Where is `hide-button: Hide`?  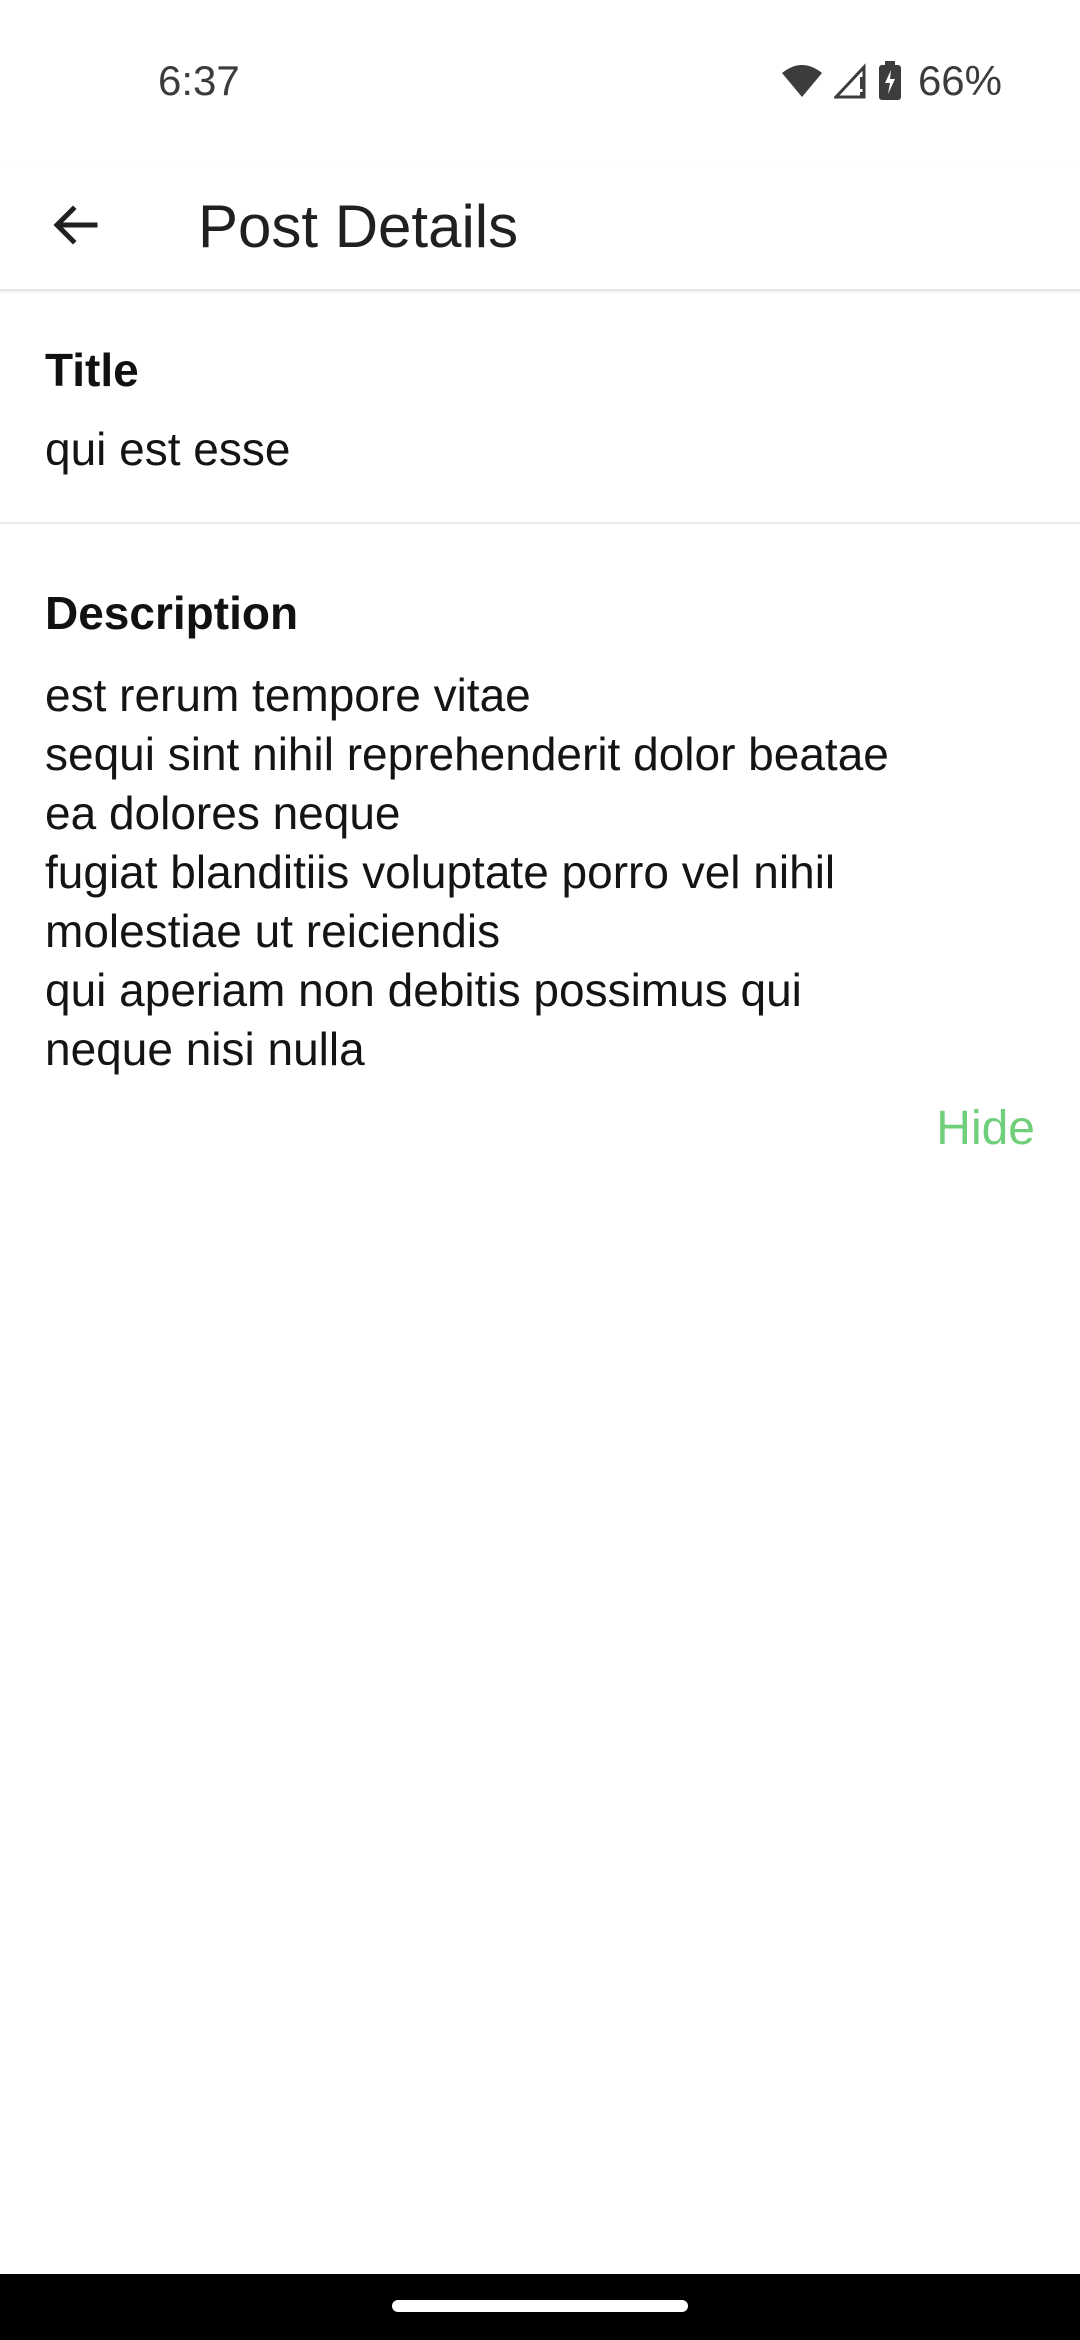
hide-button: Hide is located at coordinates (985, 1129).